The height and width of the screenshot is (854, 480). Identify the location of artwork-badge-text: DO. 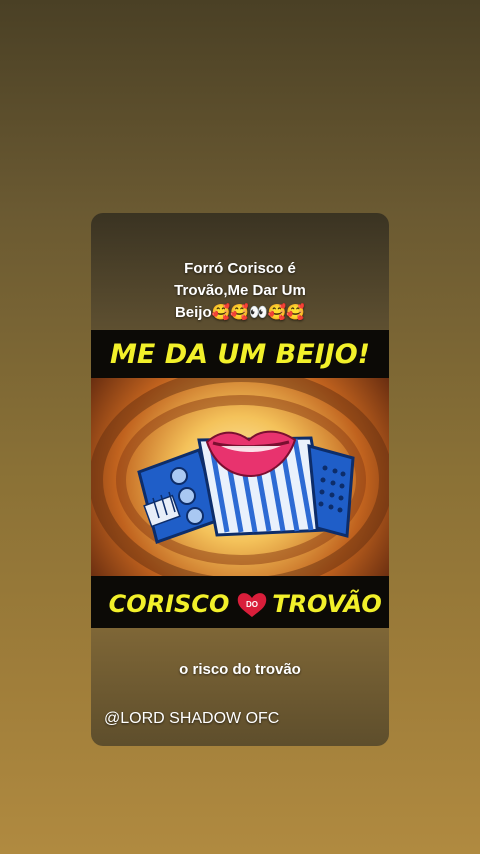
(252, 604).